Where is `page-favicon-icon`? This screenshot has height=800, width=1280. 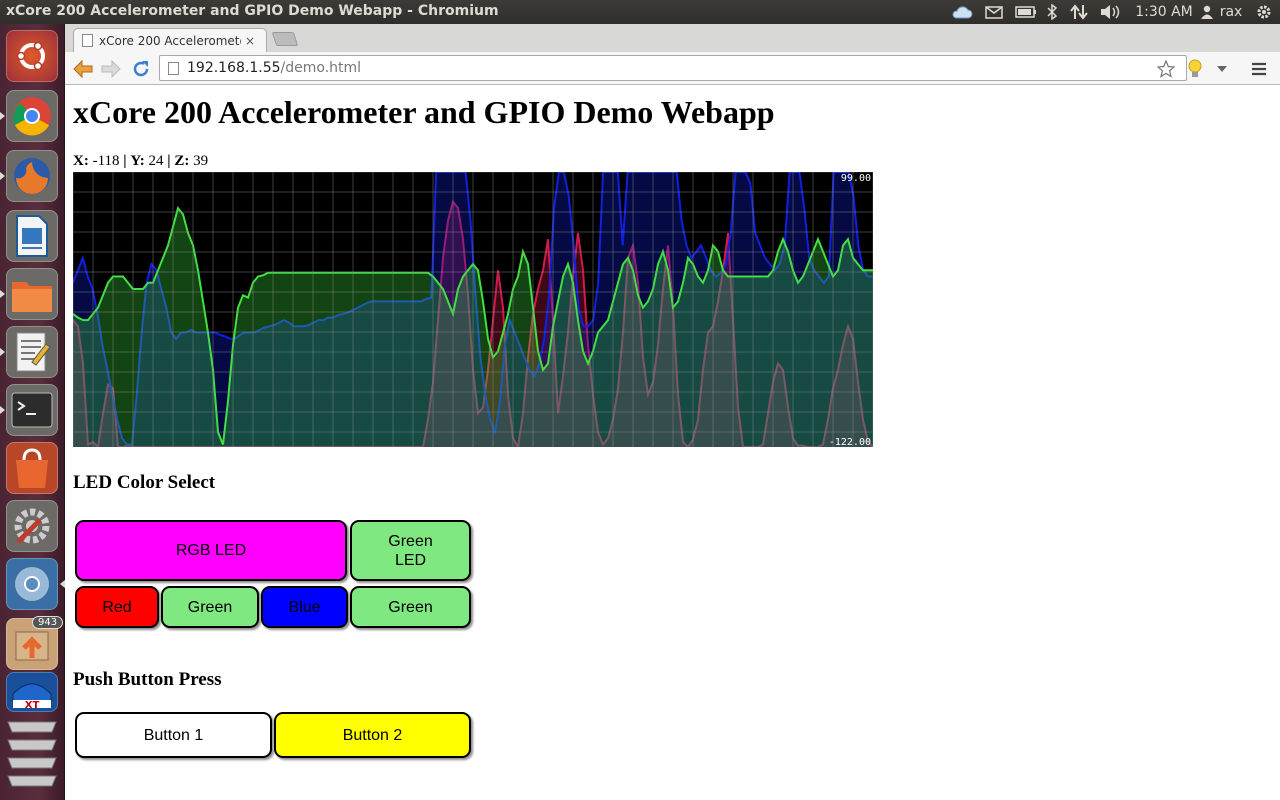
page-favicon-icon is located at coordinates (87, 40).